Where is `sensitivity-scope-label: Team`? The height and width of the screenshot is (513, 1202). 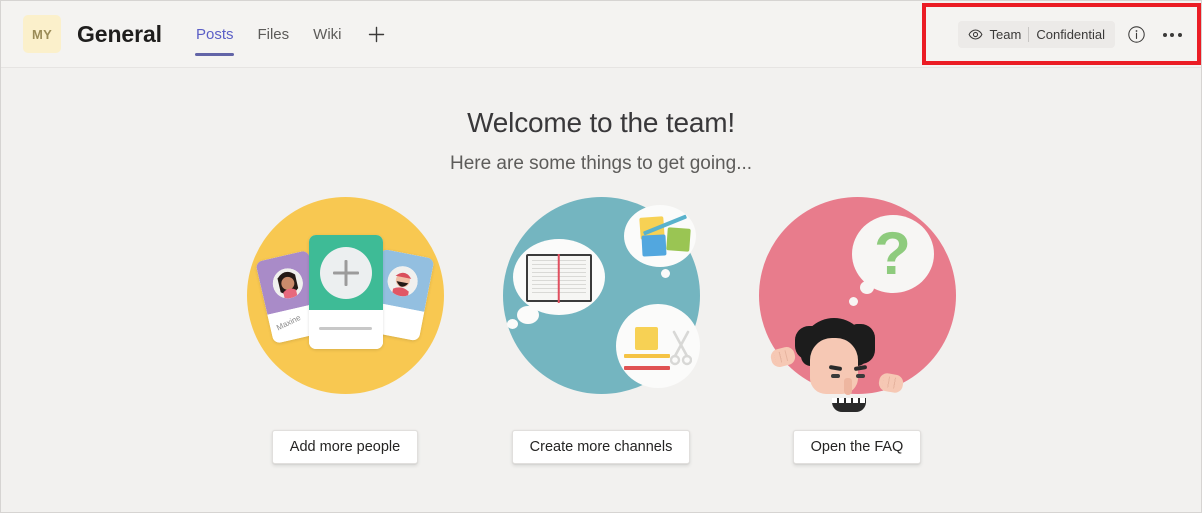 sensitivity-scope-label: Team is located at coordinates (1005, 34).